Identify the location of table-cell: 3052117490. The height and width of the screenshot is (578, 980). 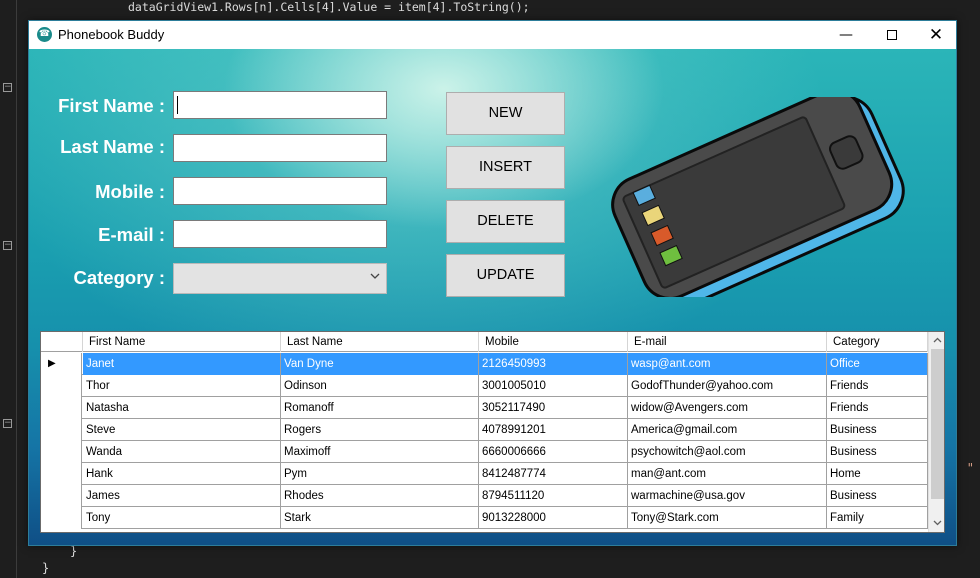
(553, 408).